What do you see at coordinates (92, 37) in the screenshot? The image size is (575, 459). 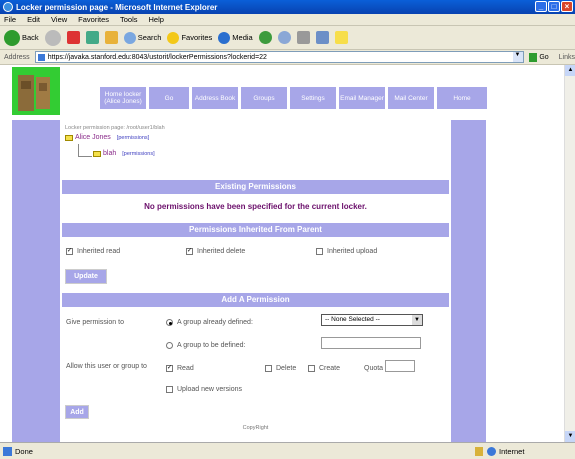 I see `refresh-icon` at bounding box center [92, 37].